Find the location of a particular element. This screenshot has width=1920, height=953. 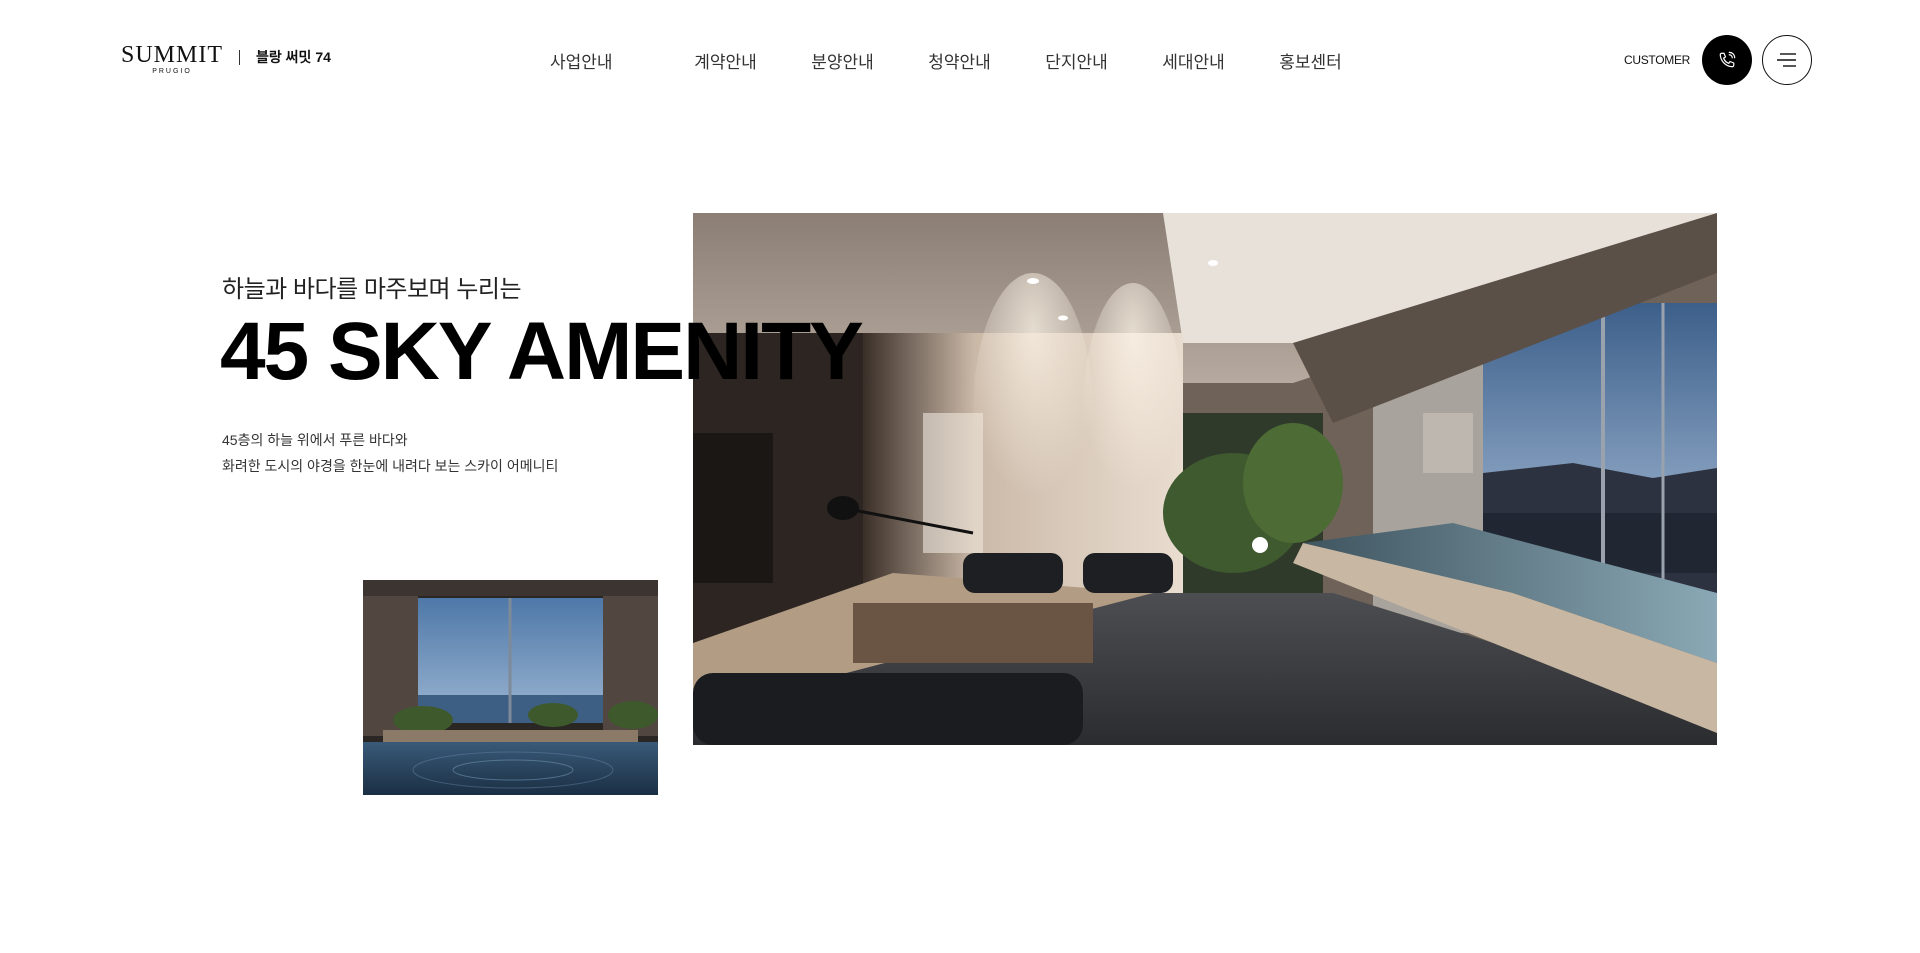

hero-description-line: 45층의 하늘 위에서 푸른 바다와 is located at coordinates (315, 440).